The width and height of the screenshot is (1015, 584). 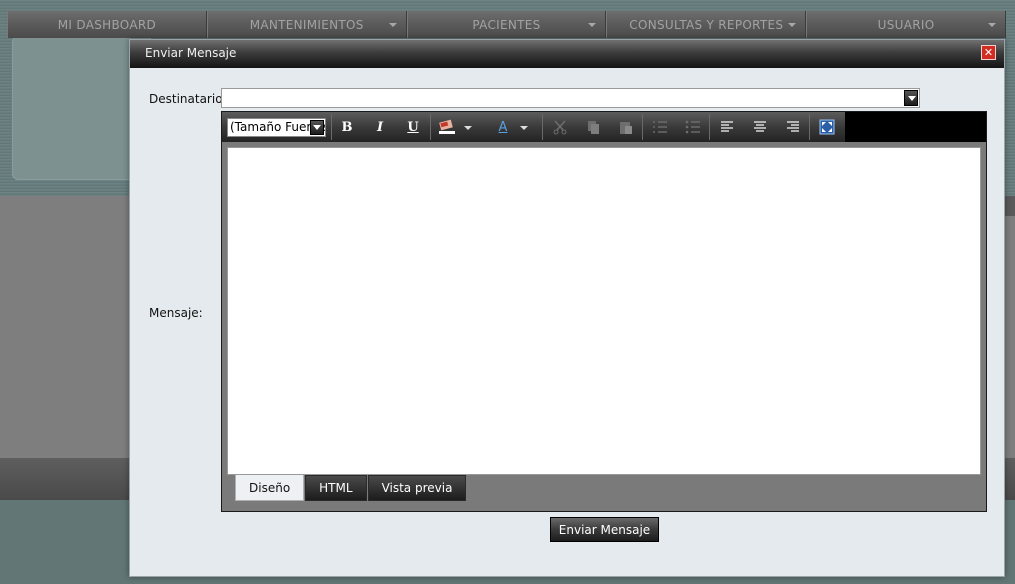 What do you see at coordinates (570, 98) in the screenshot?
I see `recipient-select` at bounding box center [570, 98].